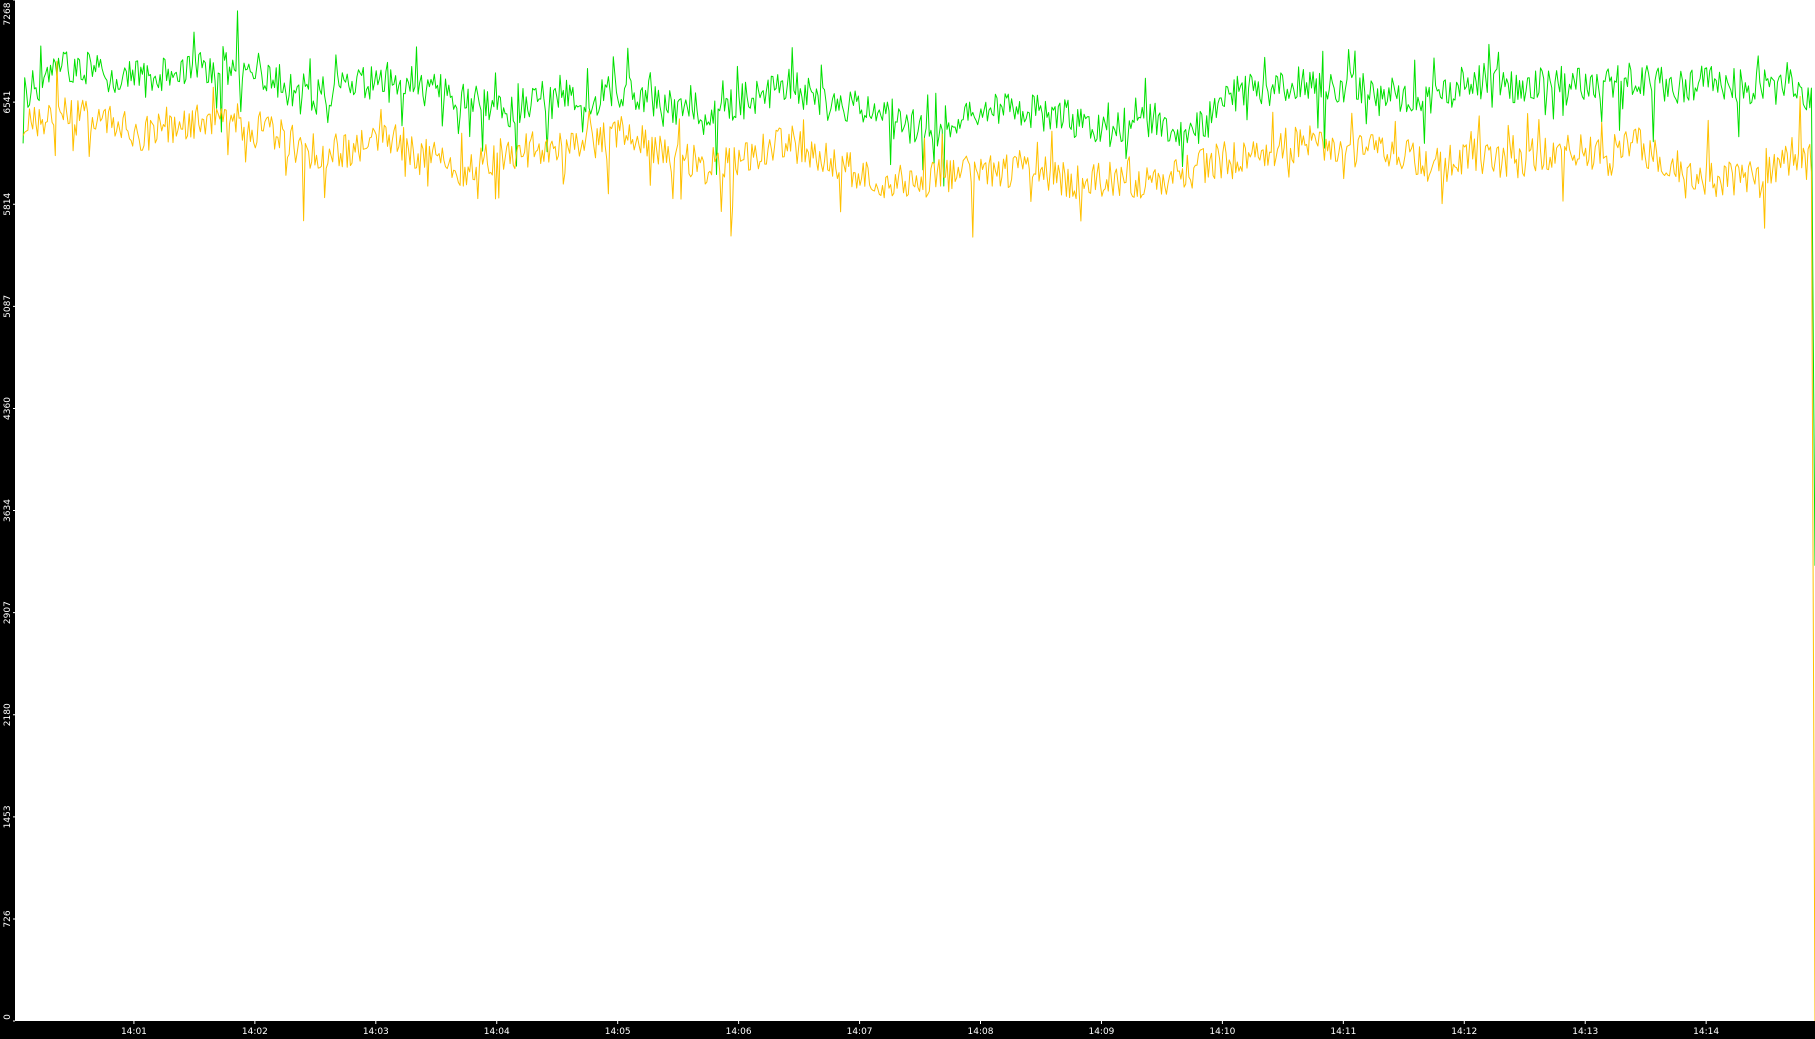  Describe the element at coordinates (8, 1017) in the screenshot. I see `y-tick-label: 0` at that location.